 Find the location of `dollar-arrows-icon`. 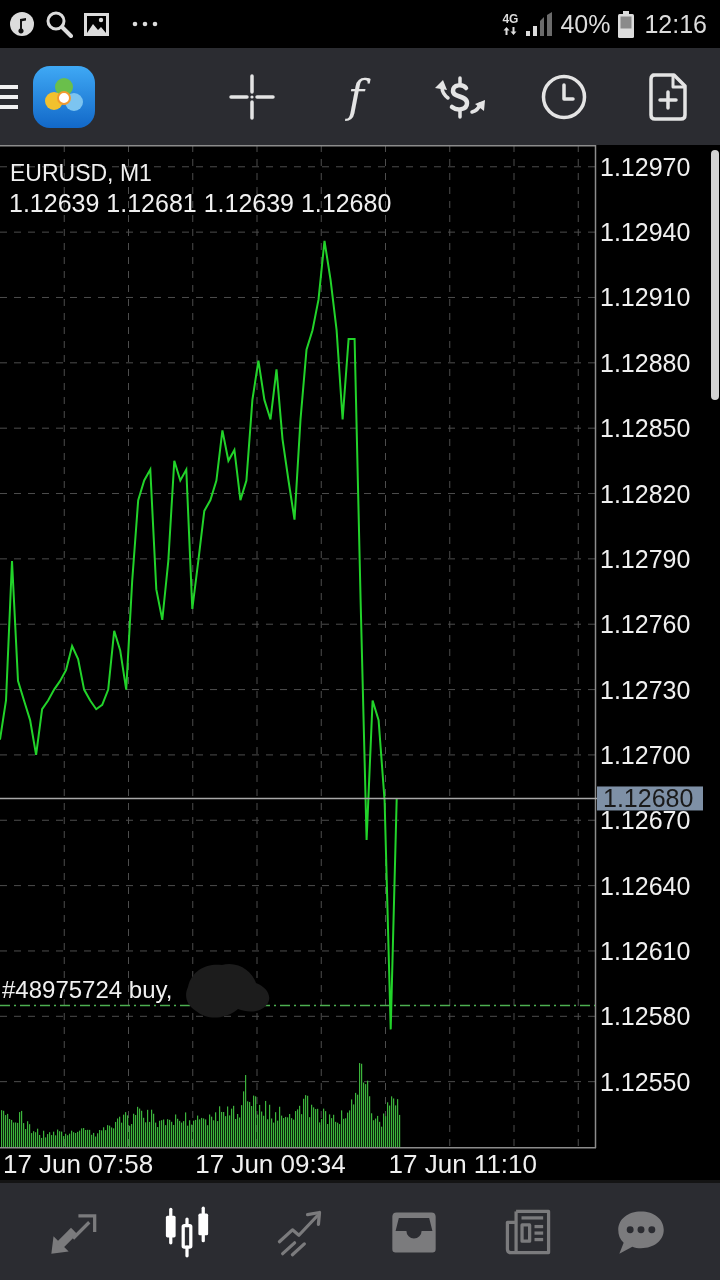

dollar-arrows-icon is located at coordinates (460, 96).